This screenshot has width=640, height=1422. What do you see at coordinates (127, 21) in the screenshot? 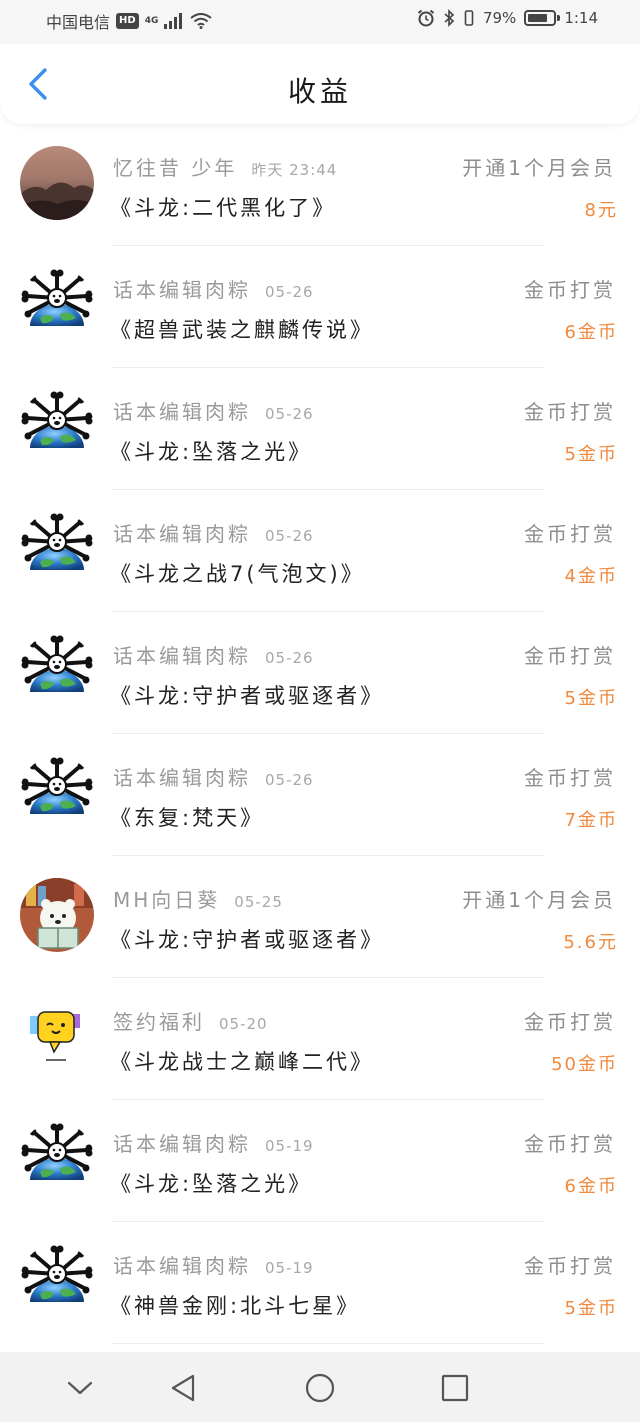
I see `hd-badge: HD` at bounding box center [127, 21].